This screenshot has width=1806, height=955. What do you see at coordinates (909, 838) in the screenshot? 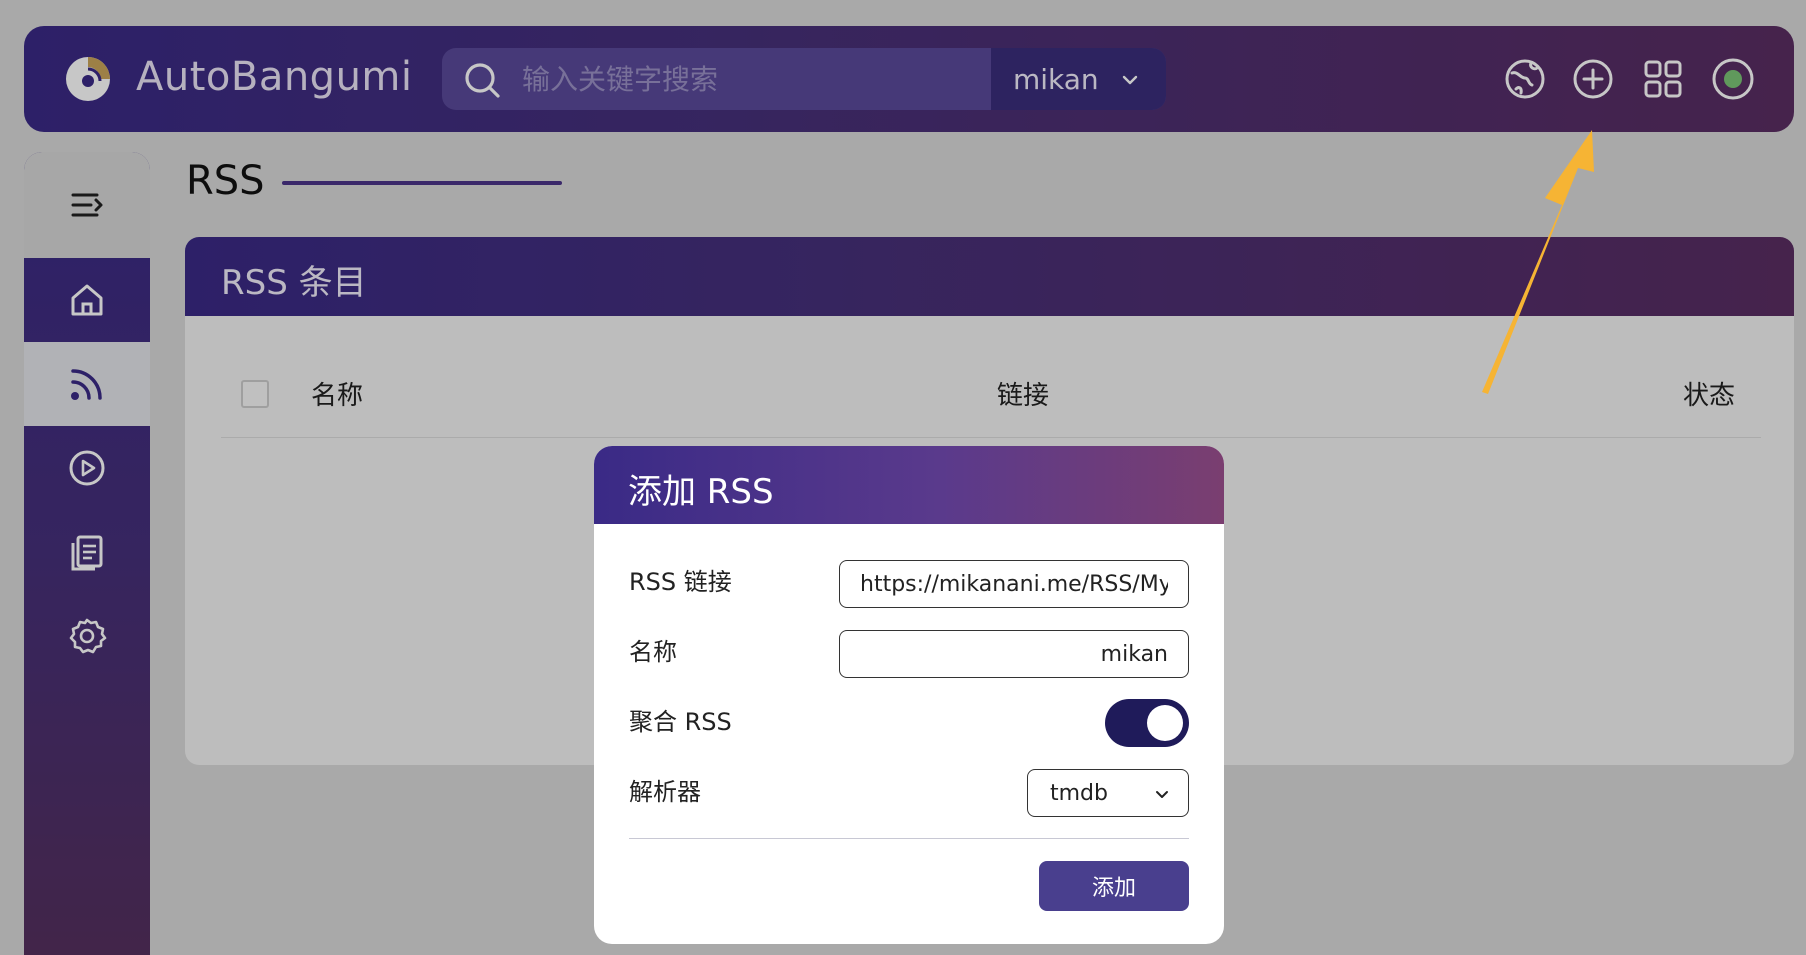
I see `dialog-divider` at bounding box center [909, 838].